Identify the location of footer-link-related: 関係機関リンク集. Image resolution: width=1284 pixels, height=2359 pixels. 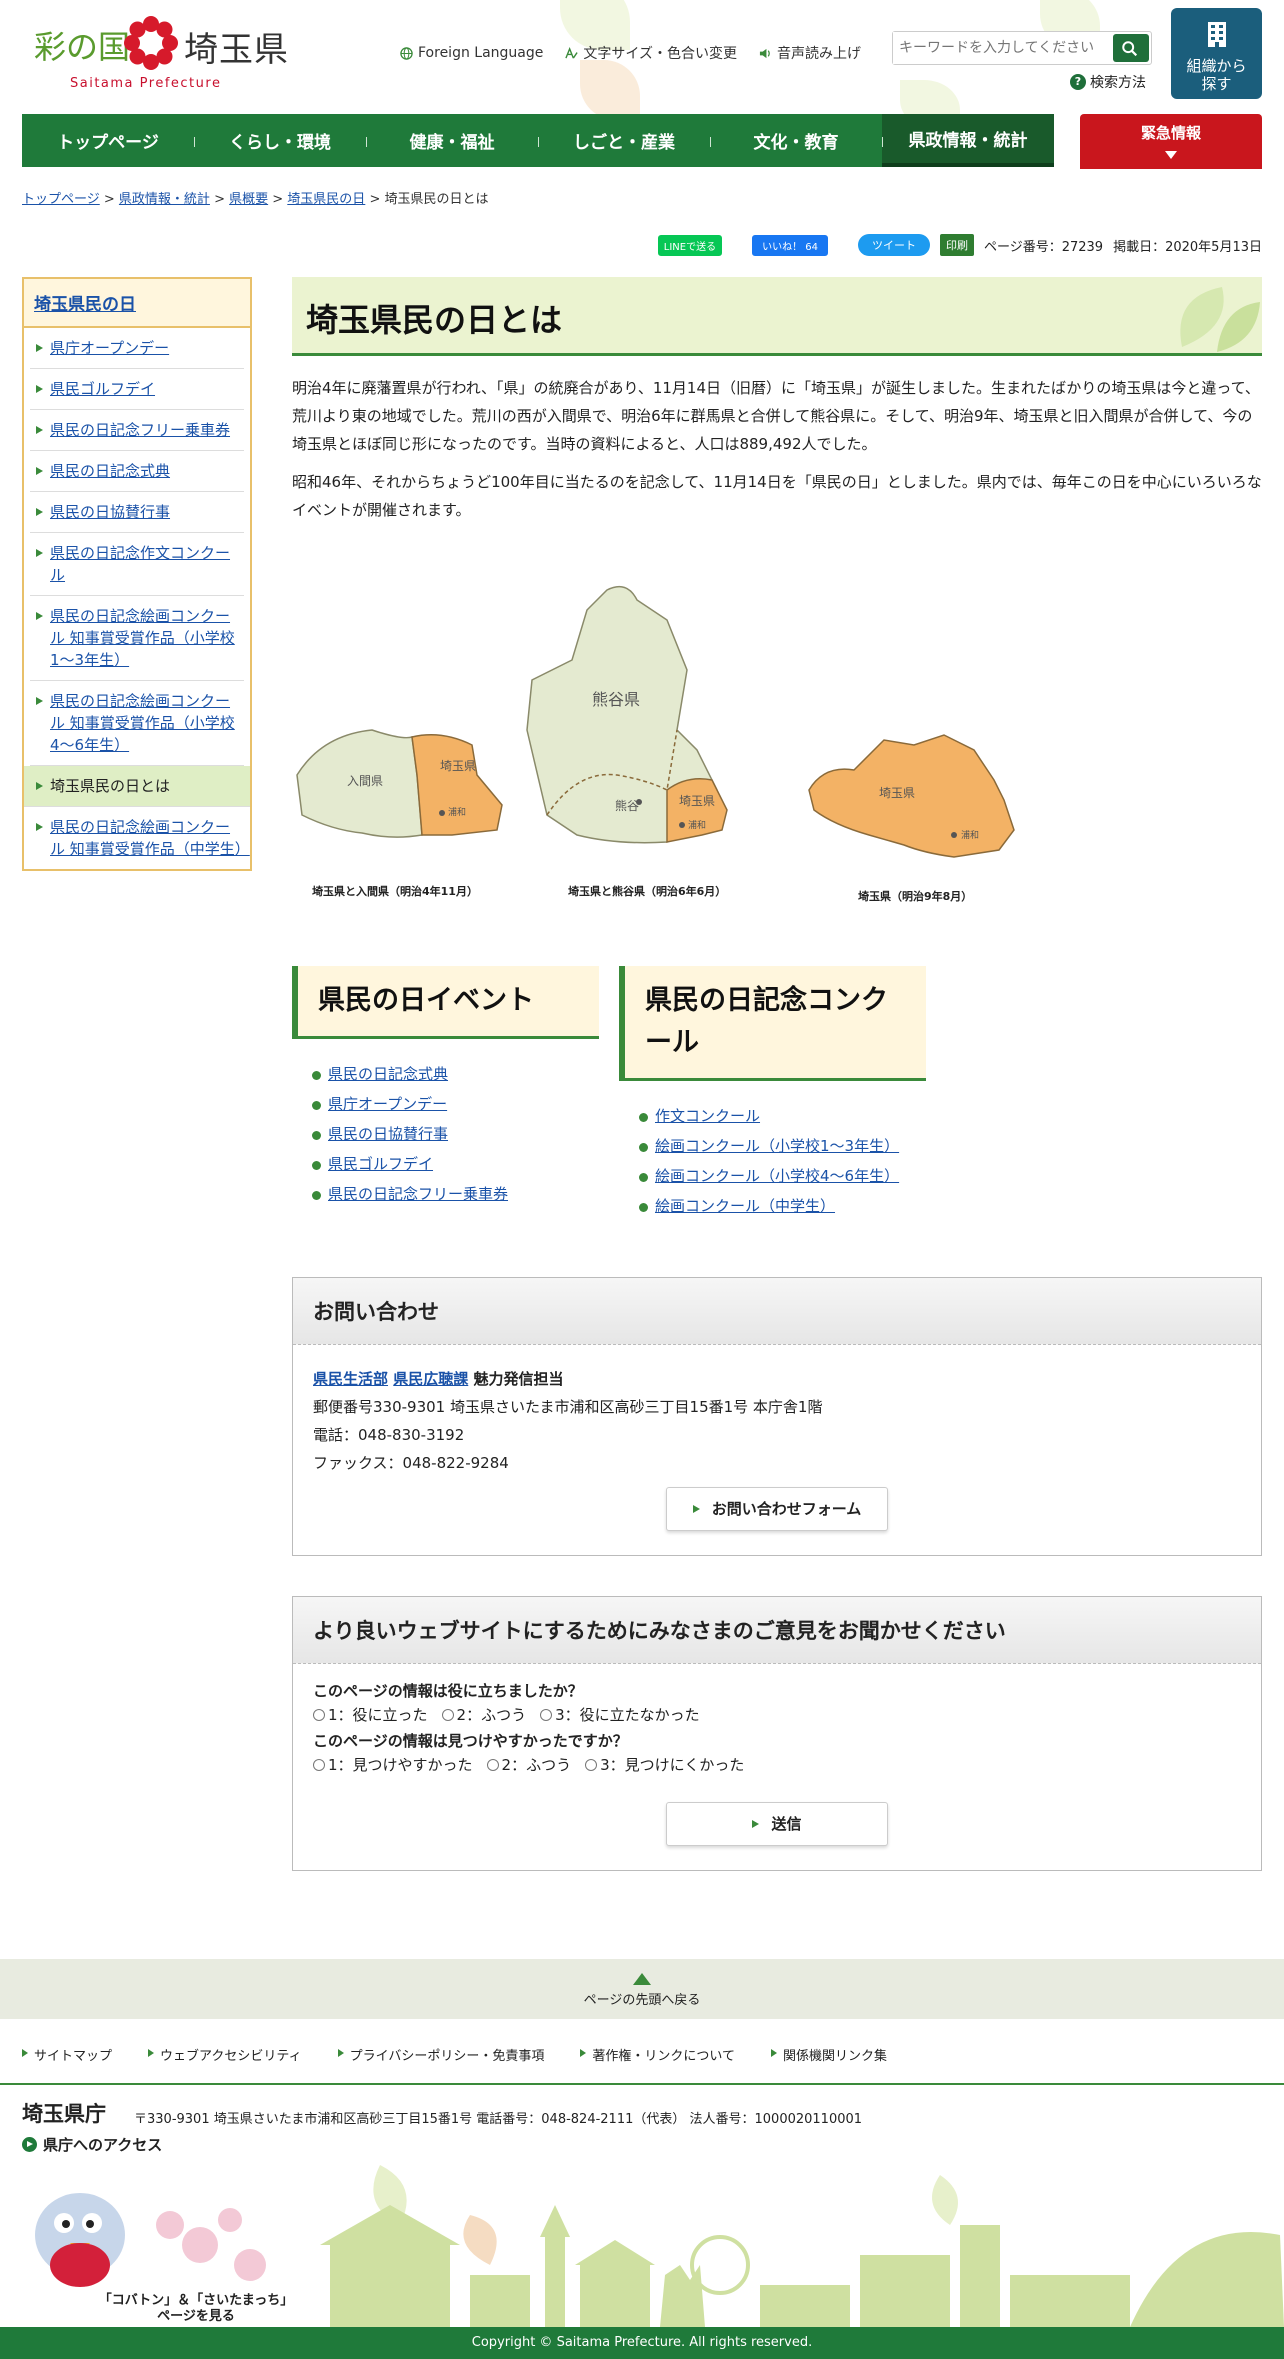
(828, 2054).